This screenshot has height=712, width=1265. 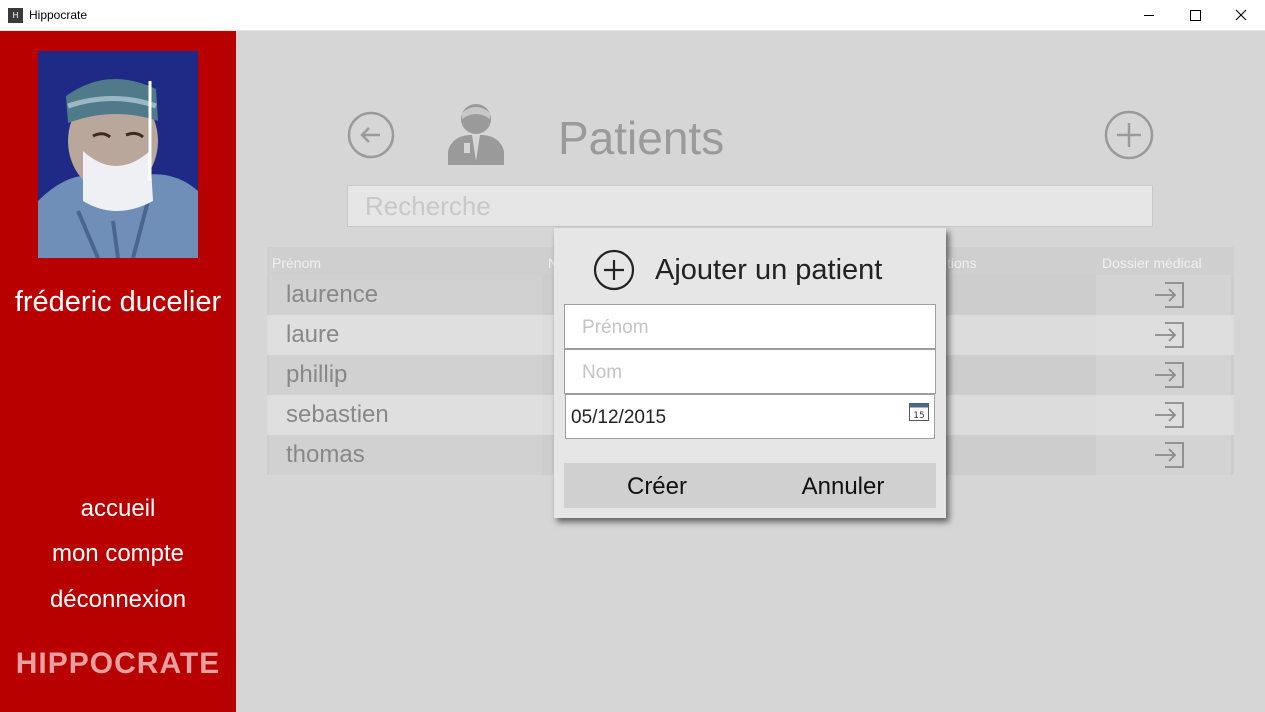 What do you see at coordinates (405, 455) in the screenshot?
I see `cell-prenom: thomas` at bounding box center [405, 455].